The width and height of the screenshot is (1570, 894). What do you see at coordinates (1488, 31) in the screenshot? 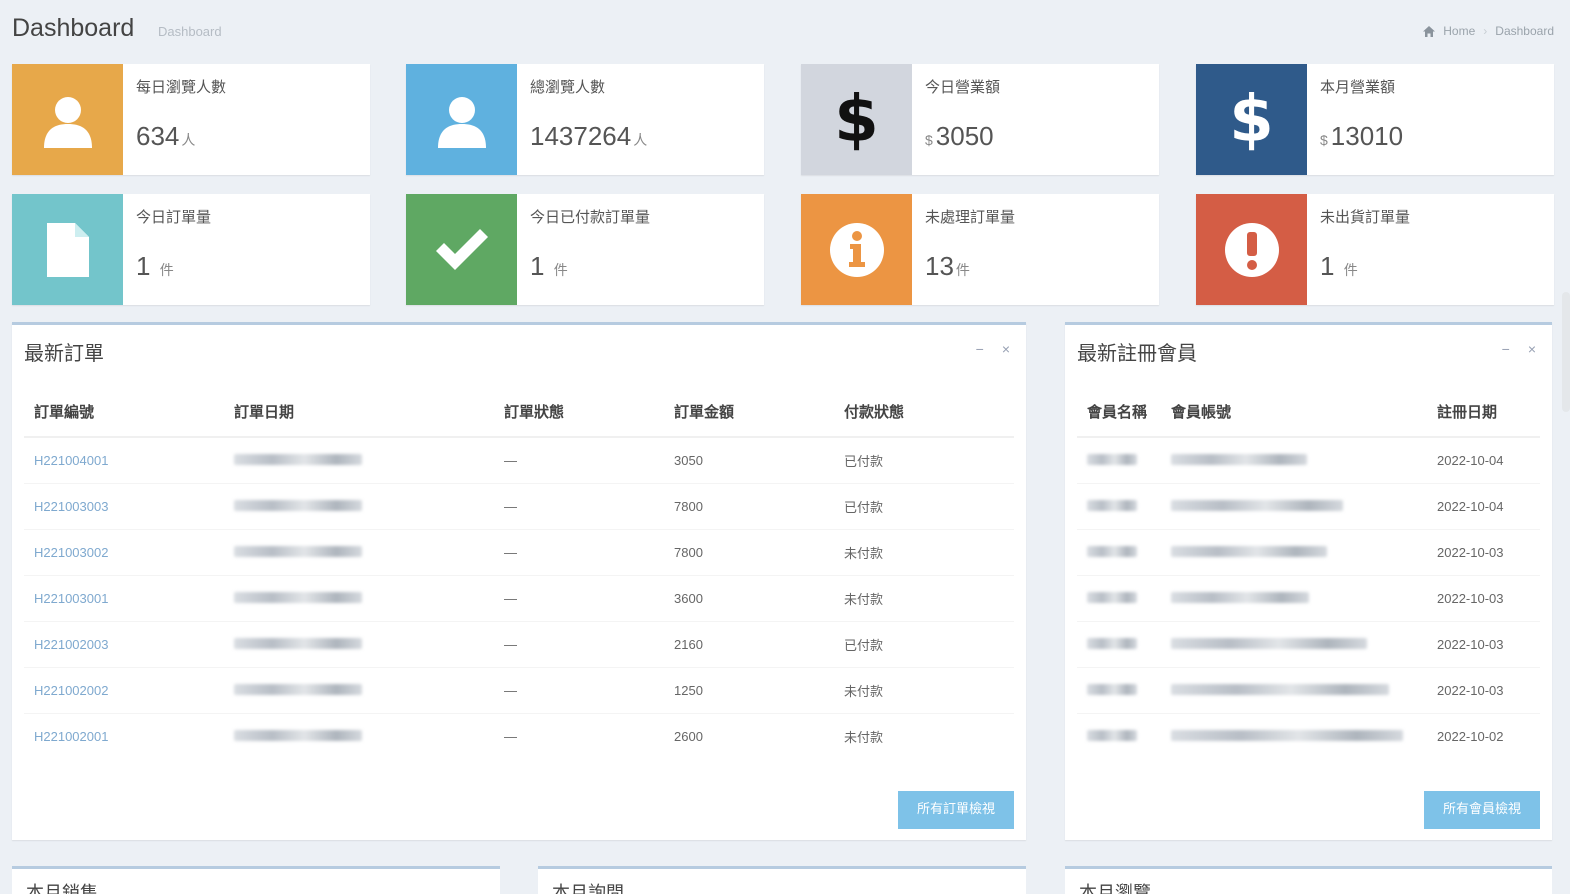
I see `breadcrumb: Home › Dashboard` at bounding box center [1488, 31].